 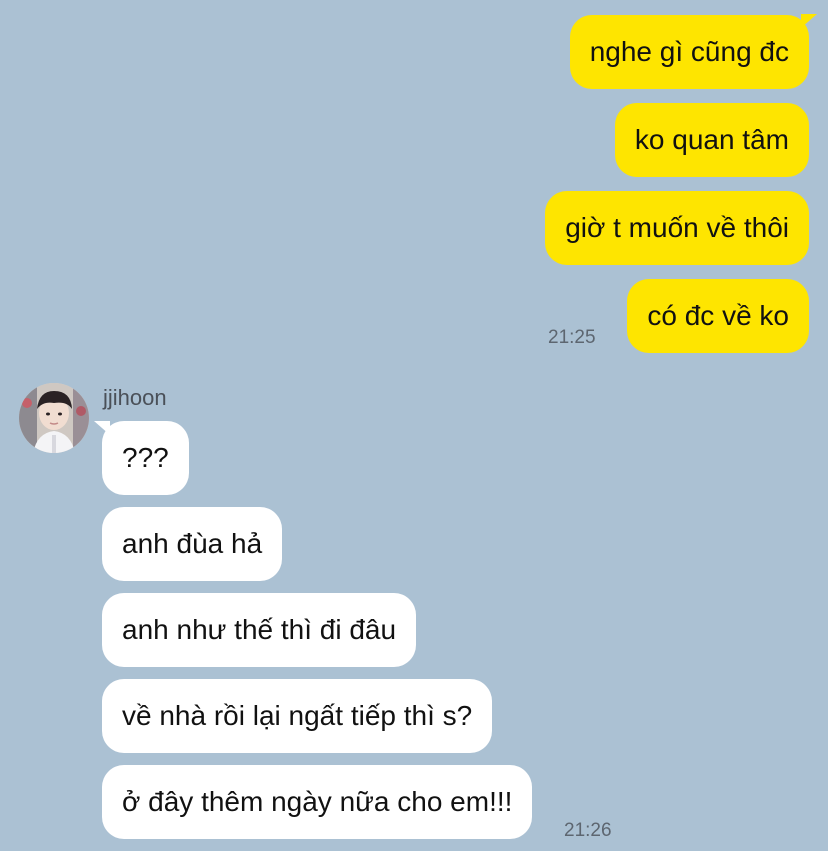 I want to click on incoming-message: anh đùa hả, so click(x=192, y=544).